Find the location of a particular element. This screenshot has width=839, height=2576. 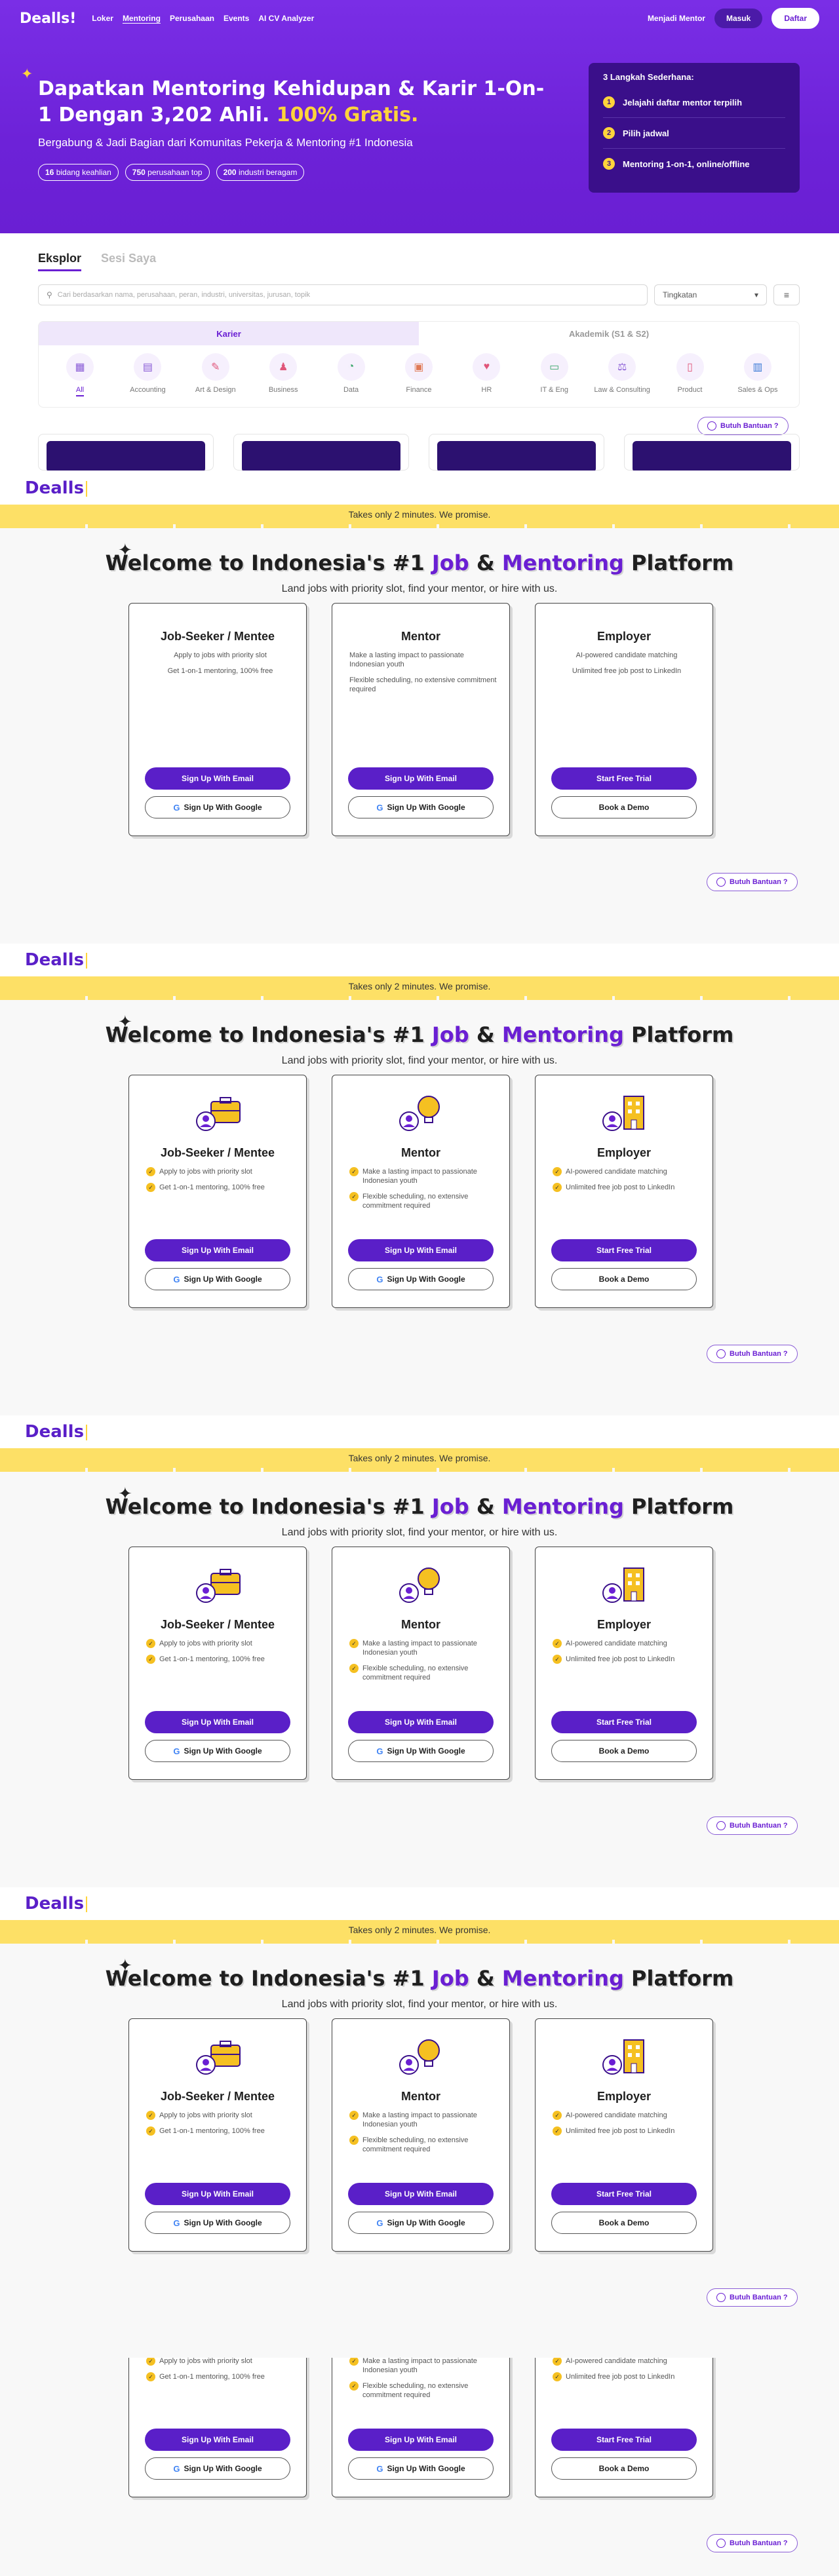

category-finance: ▣ Finance is located at coordinates (418, 374).